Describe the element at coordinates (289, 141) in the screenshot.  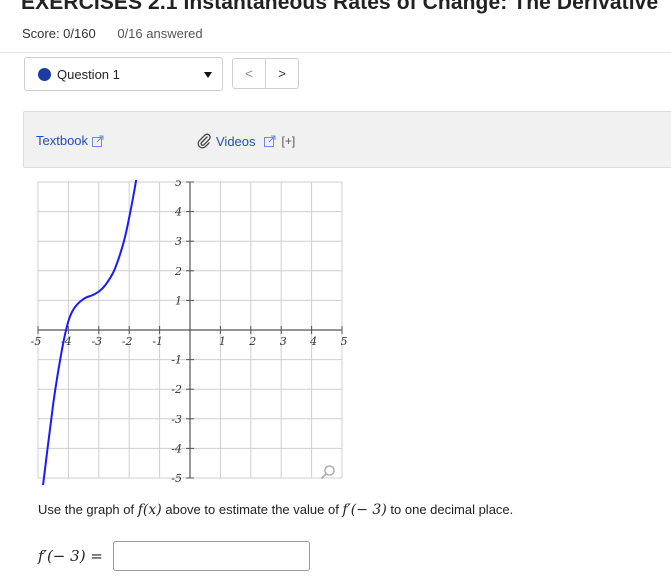
I see `videos-expand-toggle: [+]` at that location.